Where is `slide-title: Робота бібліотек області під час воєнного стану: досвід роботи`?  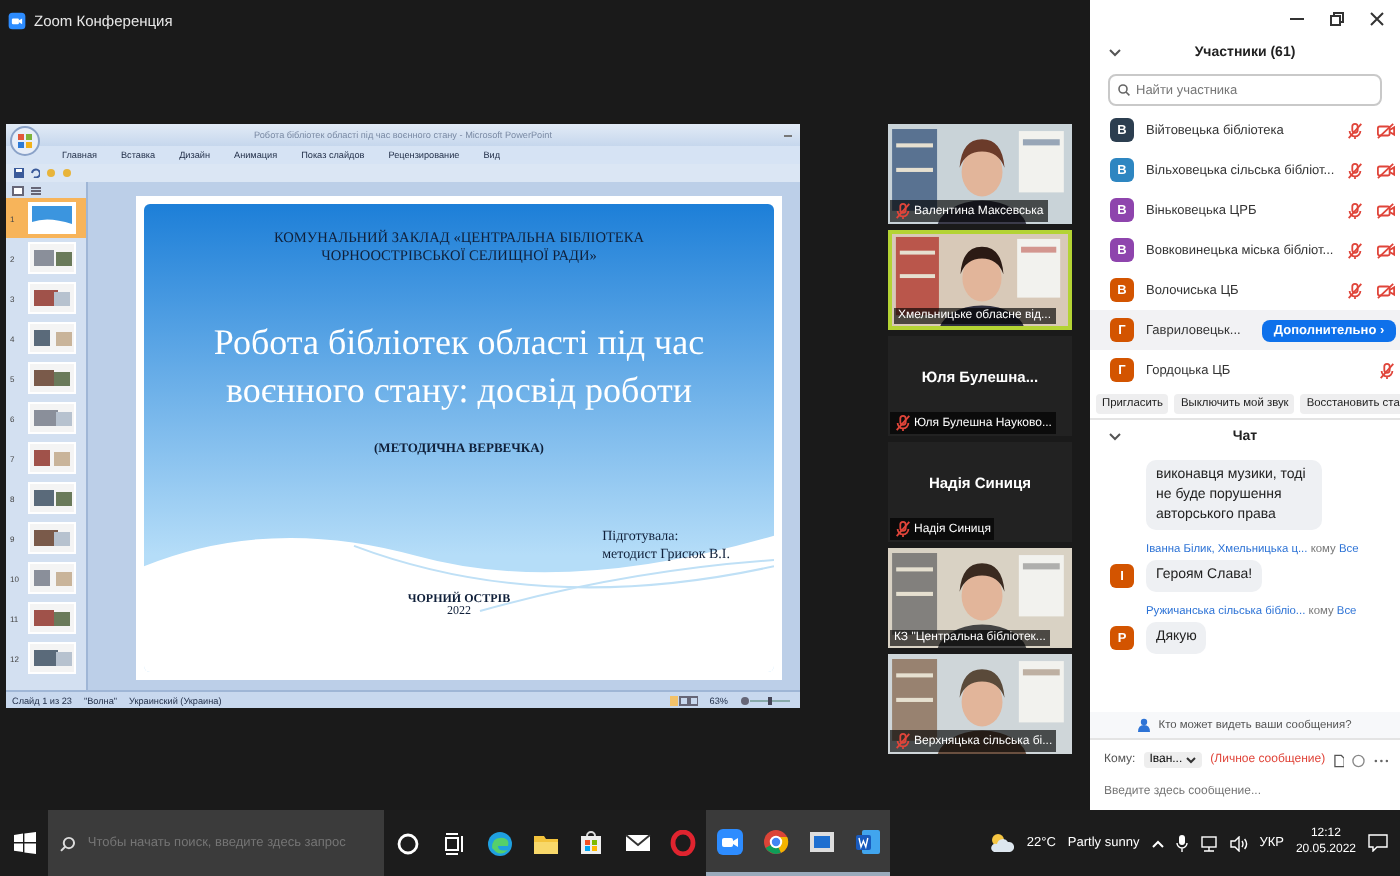 slide-title: Робота бібліотек області під час воєнного стану: досвід роботи is located at coordinates (459, 367).